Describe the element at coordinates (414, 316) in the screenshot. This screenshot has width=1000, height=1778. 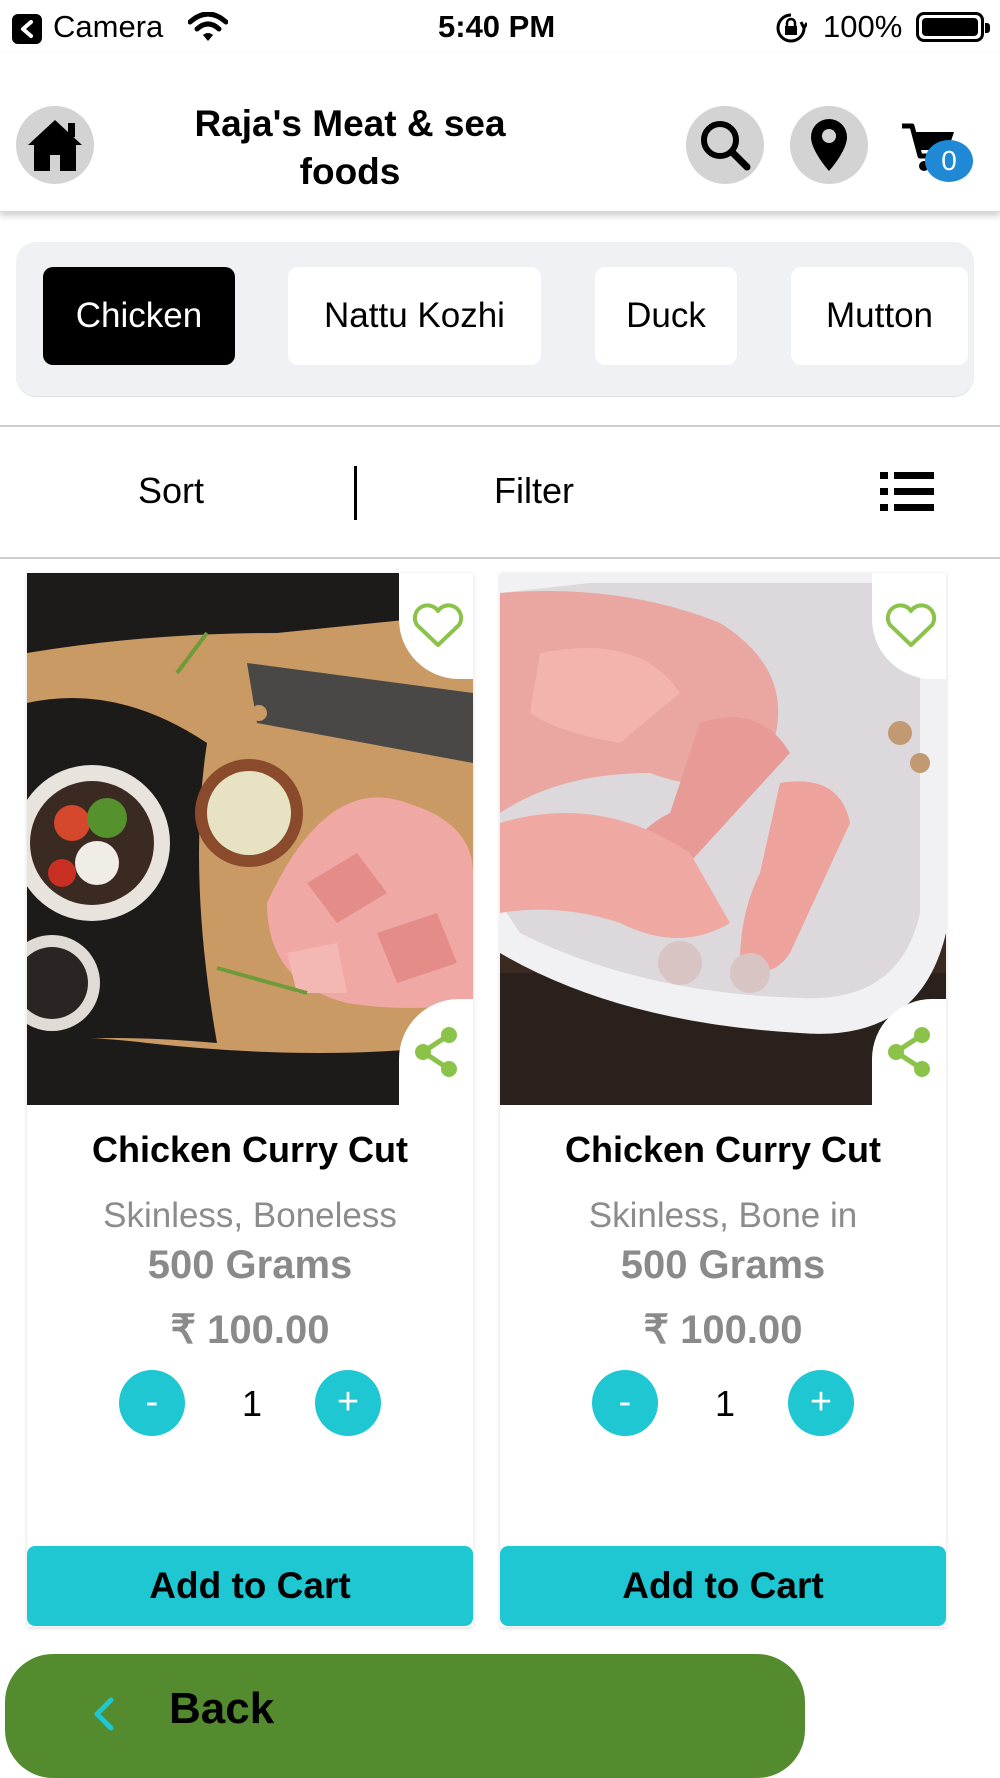
I see `category-nattu-kozhi: Nattu Kozhi` at that location.